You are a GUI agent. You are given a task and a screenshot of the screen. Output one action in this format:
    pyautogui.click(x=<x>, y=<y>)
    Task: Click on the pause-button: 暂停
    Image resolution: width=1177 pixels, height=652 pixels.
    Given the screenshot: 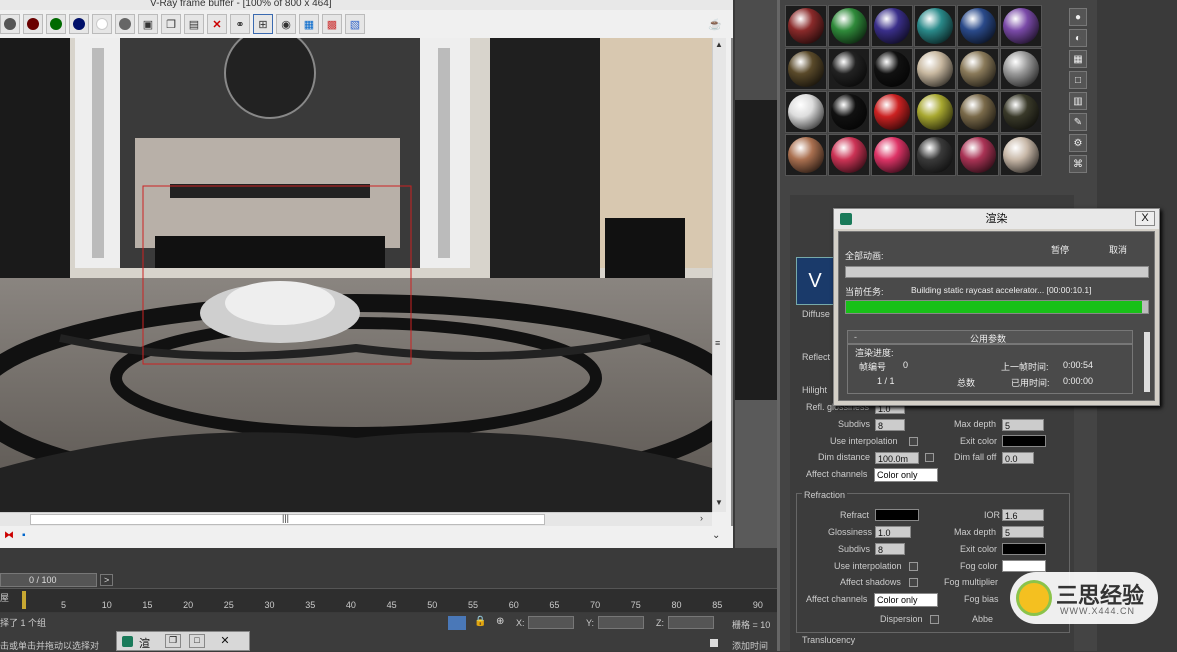 What is the action you would take?
    pyautogui.click(x=1060, y=249)
    